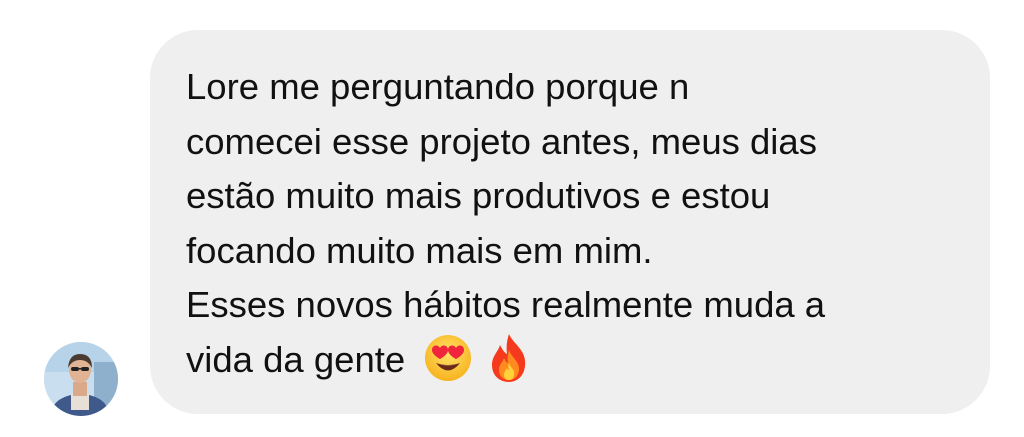  I want to click on profile-photo-icon, so click(81, 379).